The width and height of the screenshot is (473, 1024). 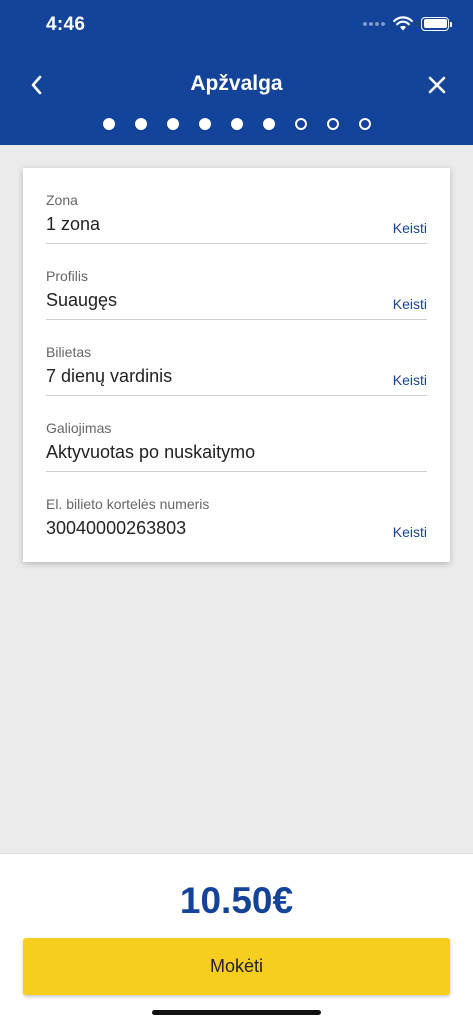 I want to click on close-icon, so click(x=437, y=85).